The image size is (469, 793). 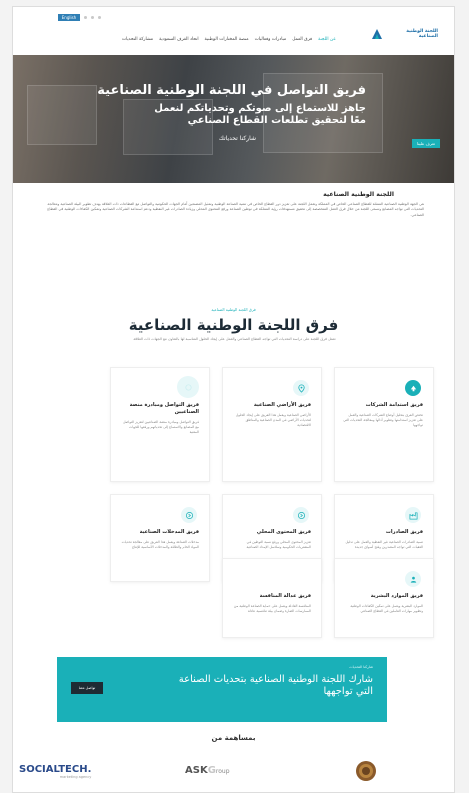 I want to click on card-title: فريق استدامة الشركات, so click(x=394, y=405).